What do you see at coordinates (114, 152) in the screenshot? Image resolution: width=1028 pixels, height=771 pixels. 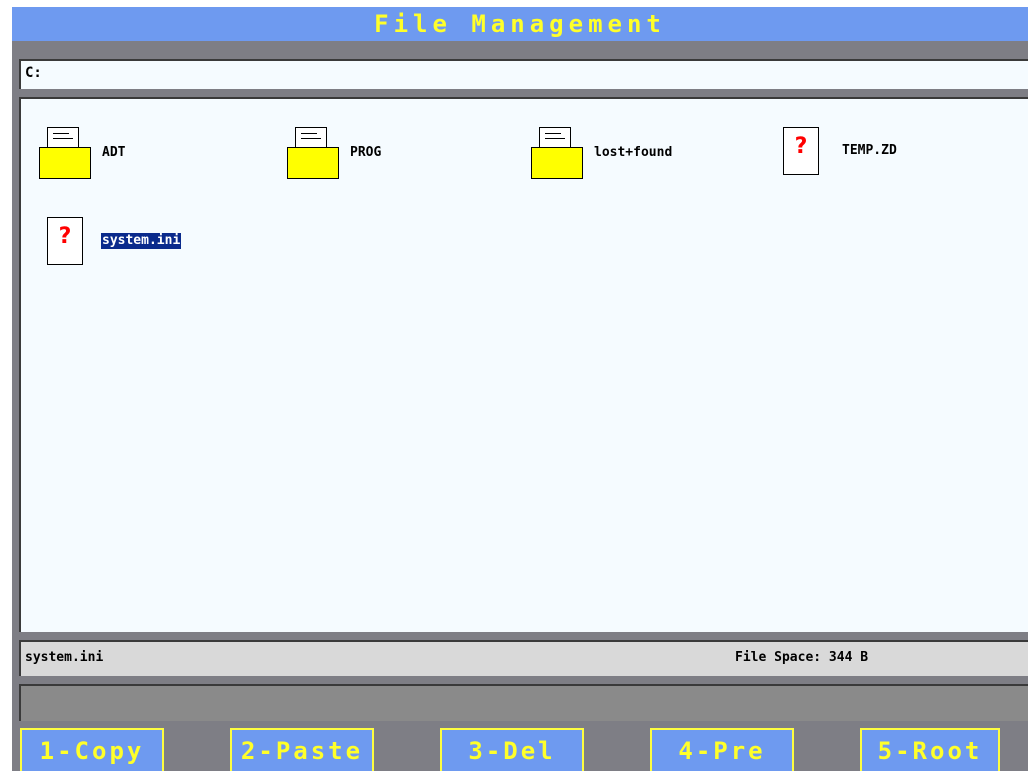 I see `file-item-label: ADT` at bounding box center [114, 152].